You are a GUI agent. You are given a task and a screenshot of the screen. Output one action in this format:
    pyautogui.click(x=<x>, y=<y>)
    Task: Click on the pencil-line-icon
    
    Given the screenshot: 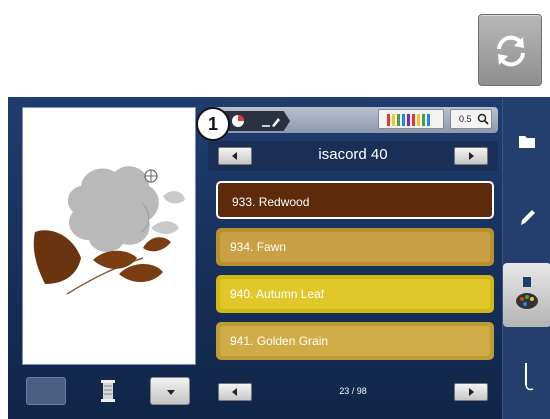 What is the action you would take?
    pyautogui.click(x=271, y=122)
    